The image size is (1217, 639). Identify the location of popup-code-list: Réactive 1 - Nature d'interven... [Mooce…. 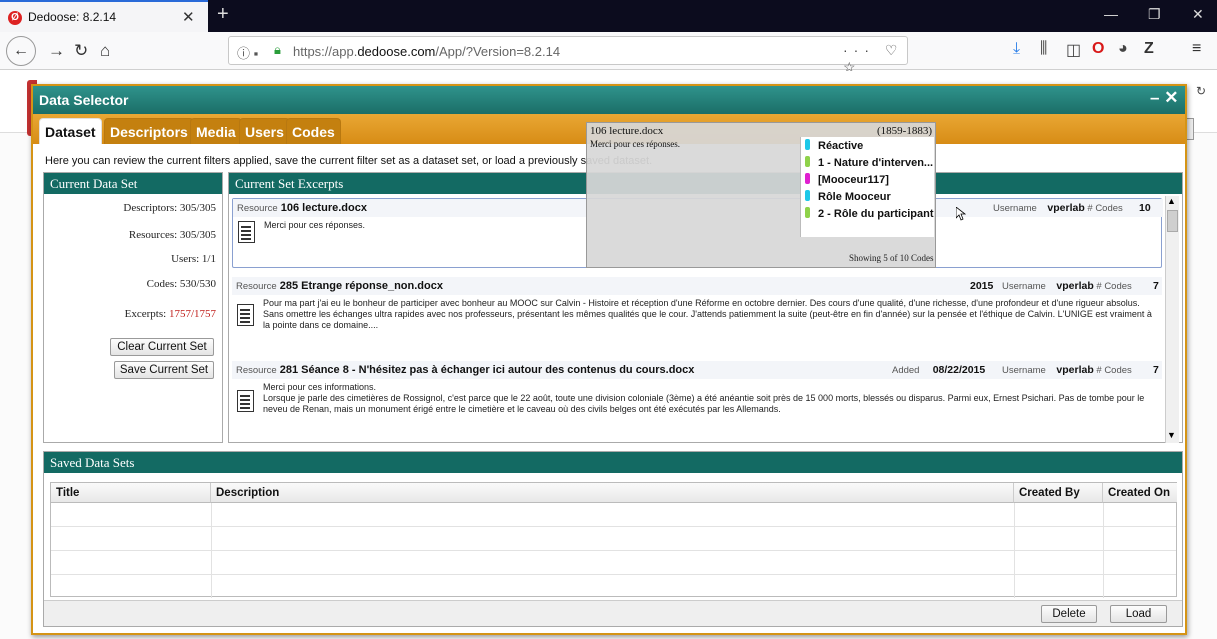
(867, 187).